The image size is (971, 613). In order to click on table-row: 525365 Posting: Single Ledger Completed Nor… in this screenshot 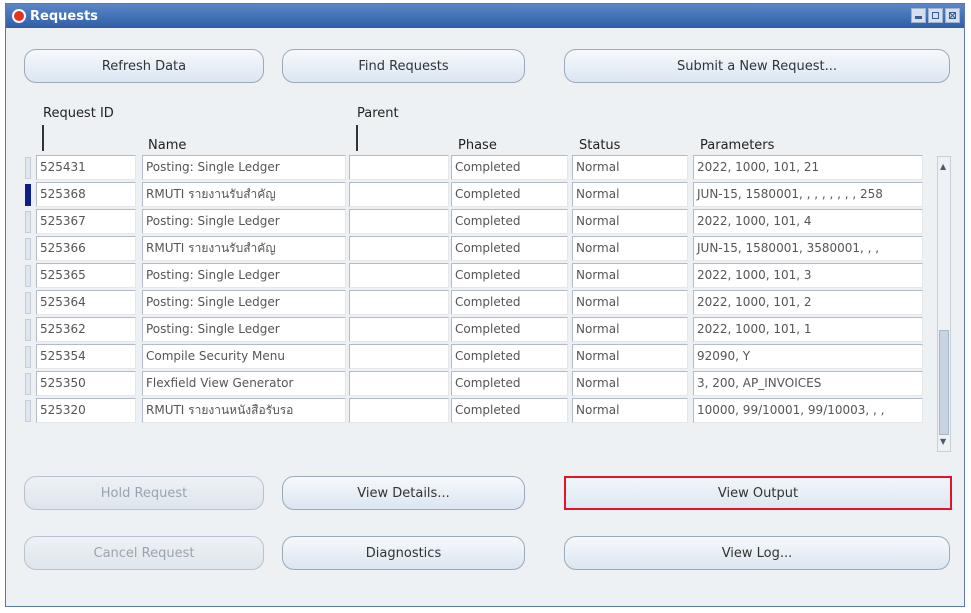, I will do `click(480, 275)`.